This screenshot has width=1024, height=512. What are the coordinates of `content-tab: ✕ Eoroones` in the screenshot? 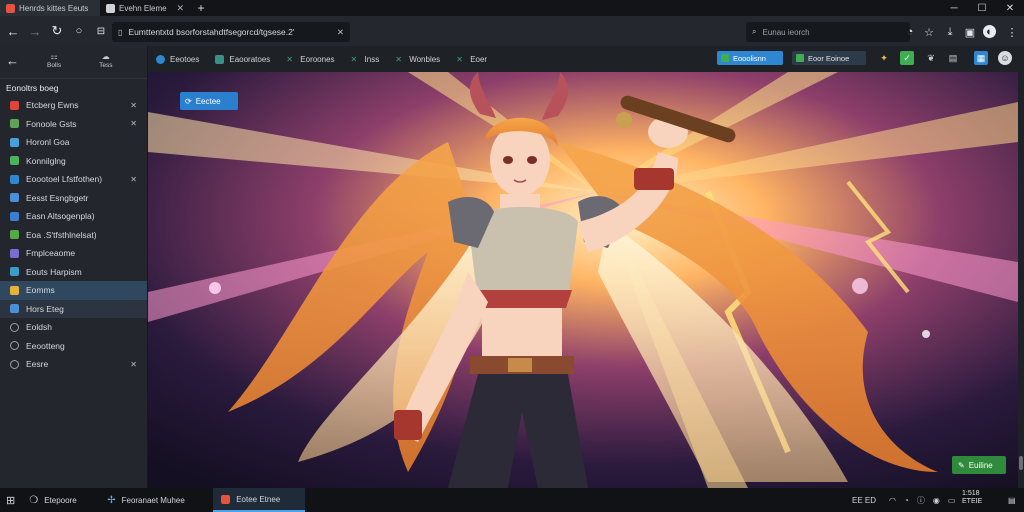 It's located at (310, 59).